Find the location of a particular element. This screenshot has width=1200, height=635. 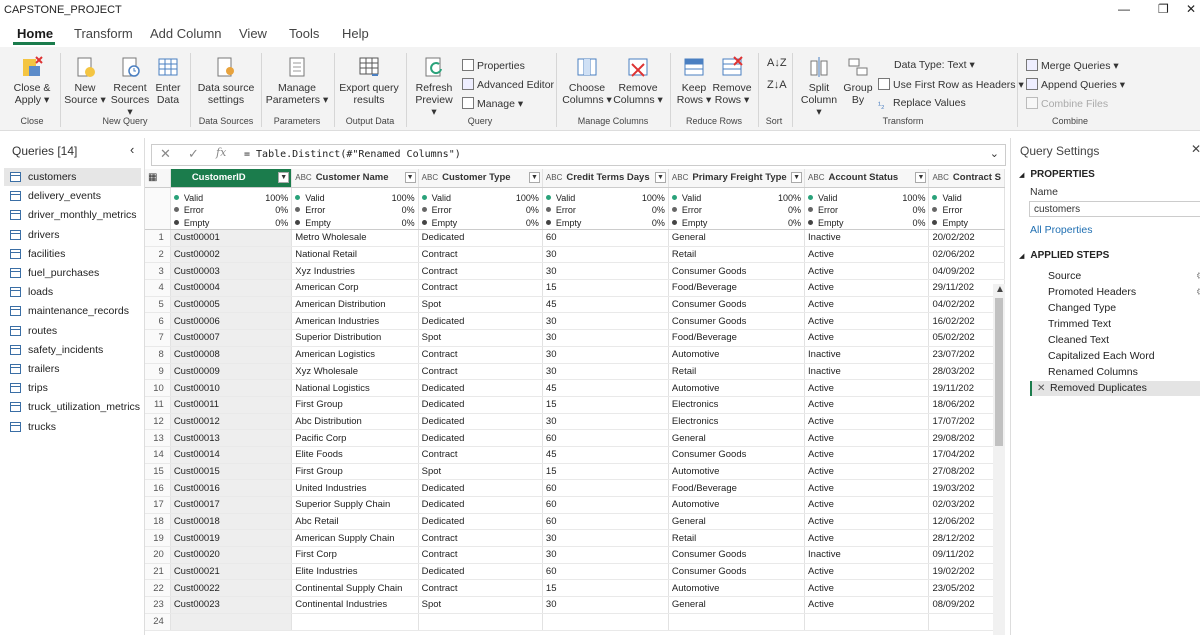

table-cell: Cust00016 is located at coordinates (231, 488).